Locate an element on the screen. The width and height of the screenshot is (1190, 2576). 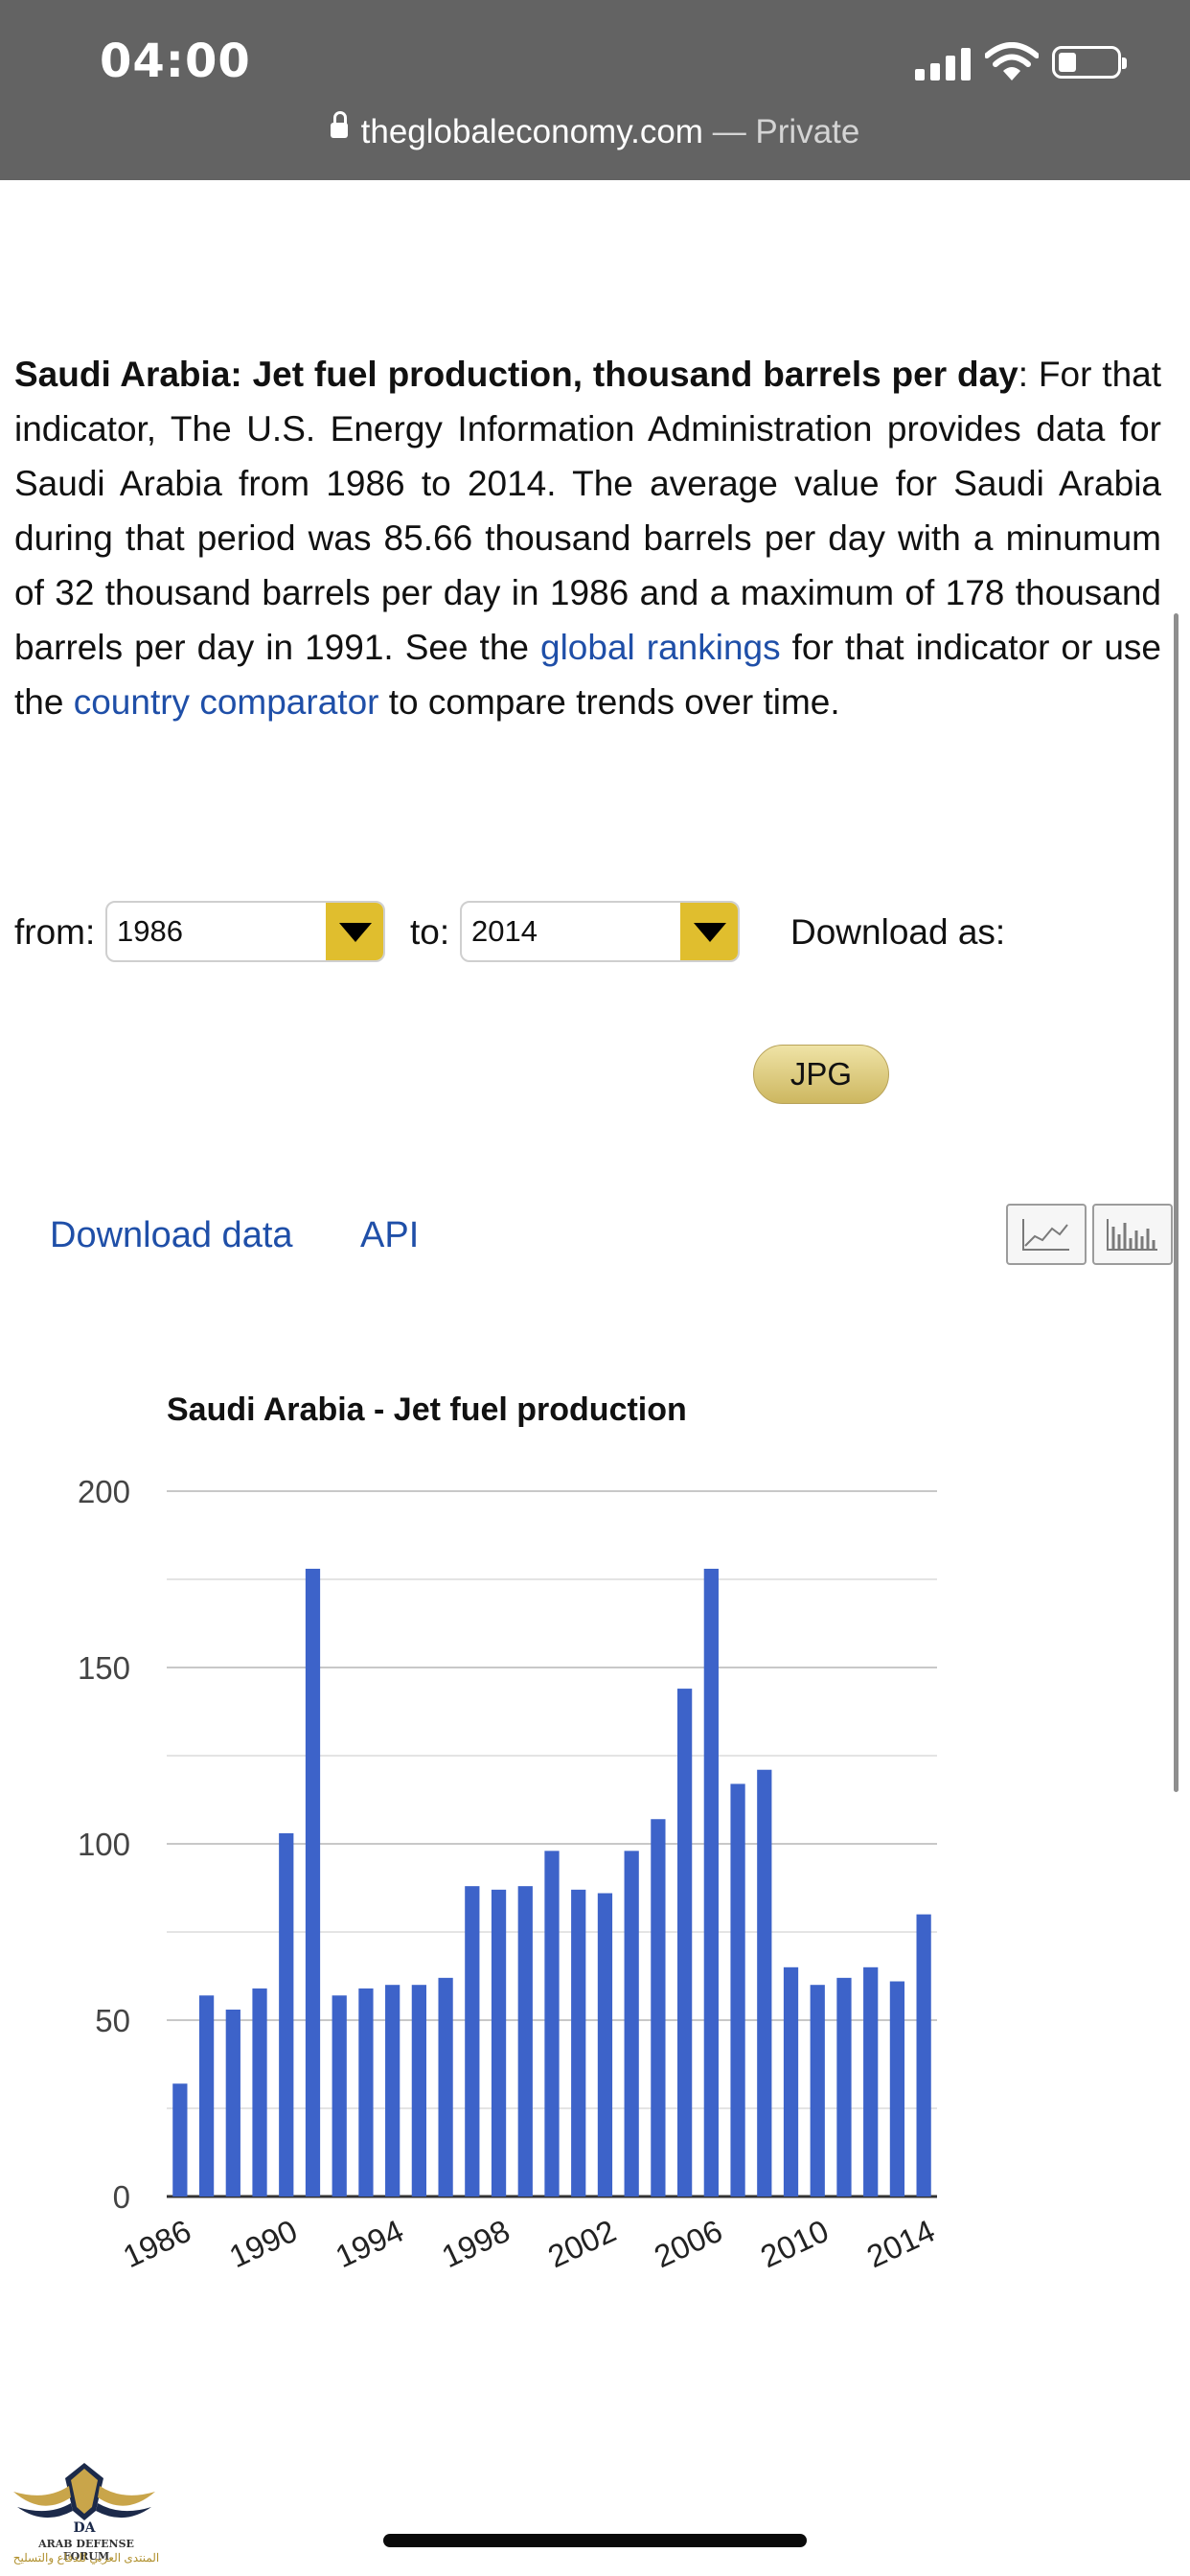
api-link: API is located at coordinates (389, 1235).